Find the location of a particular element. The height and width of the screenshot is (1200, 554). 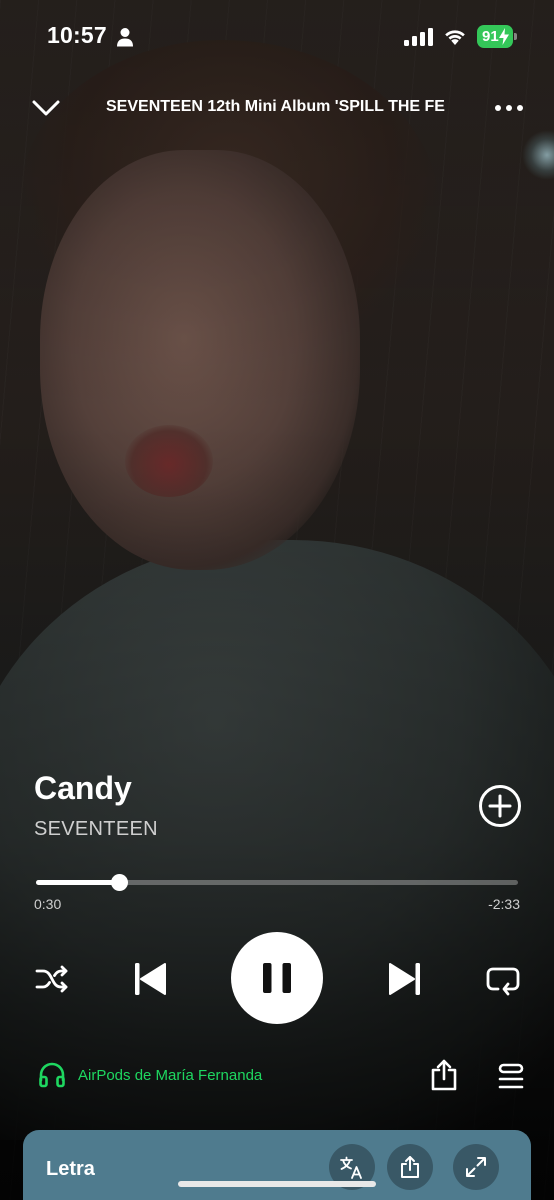

previous-track-icon is located at coordinates (150, 979).